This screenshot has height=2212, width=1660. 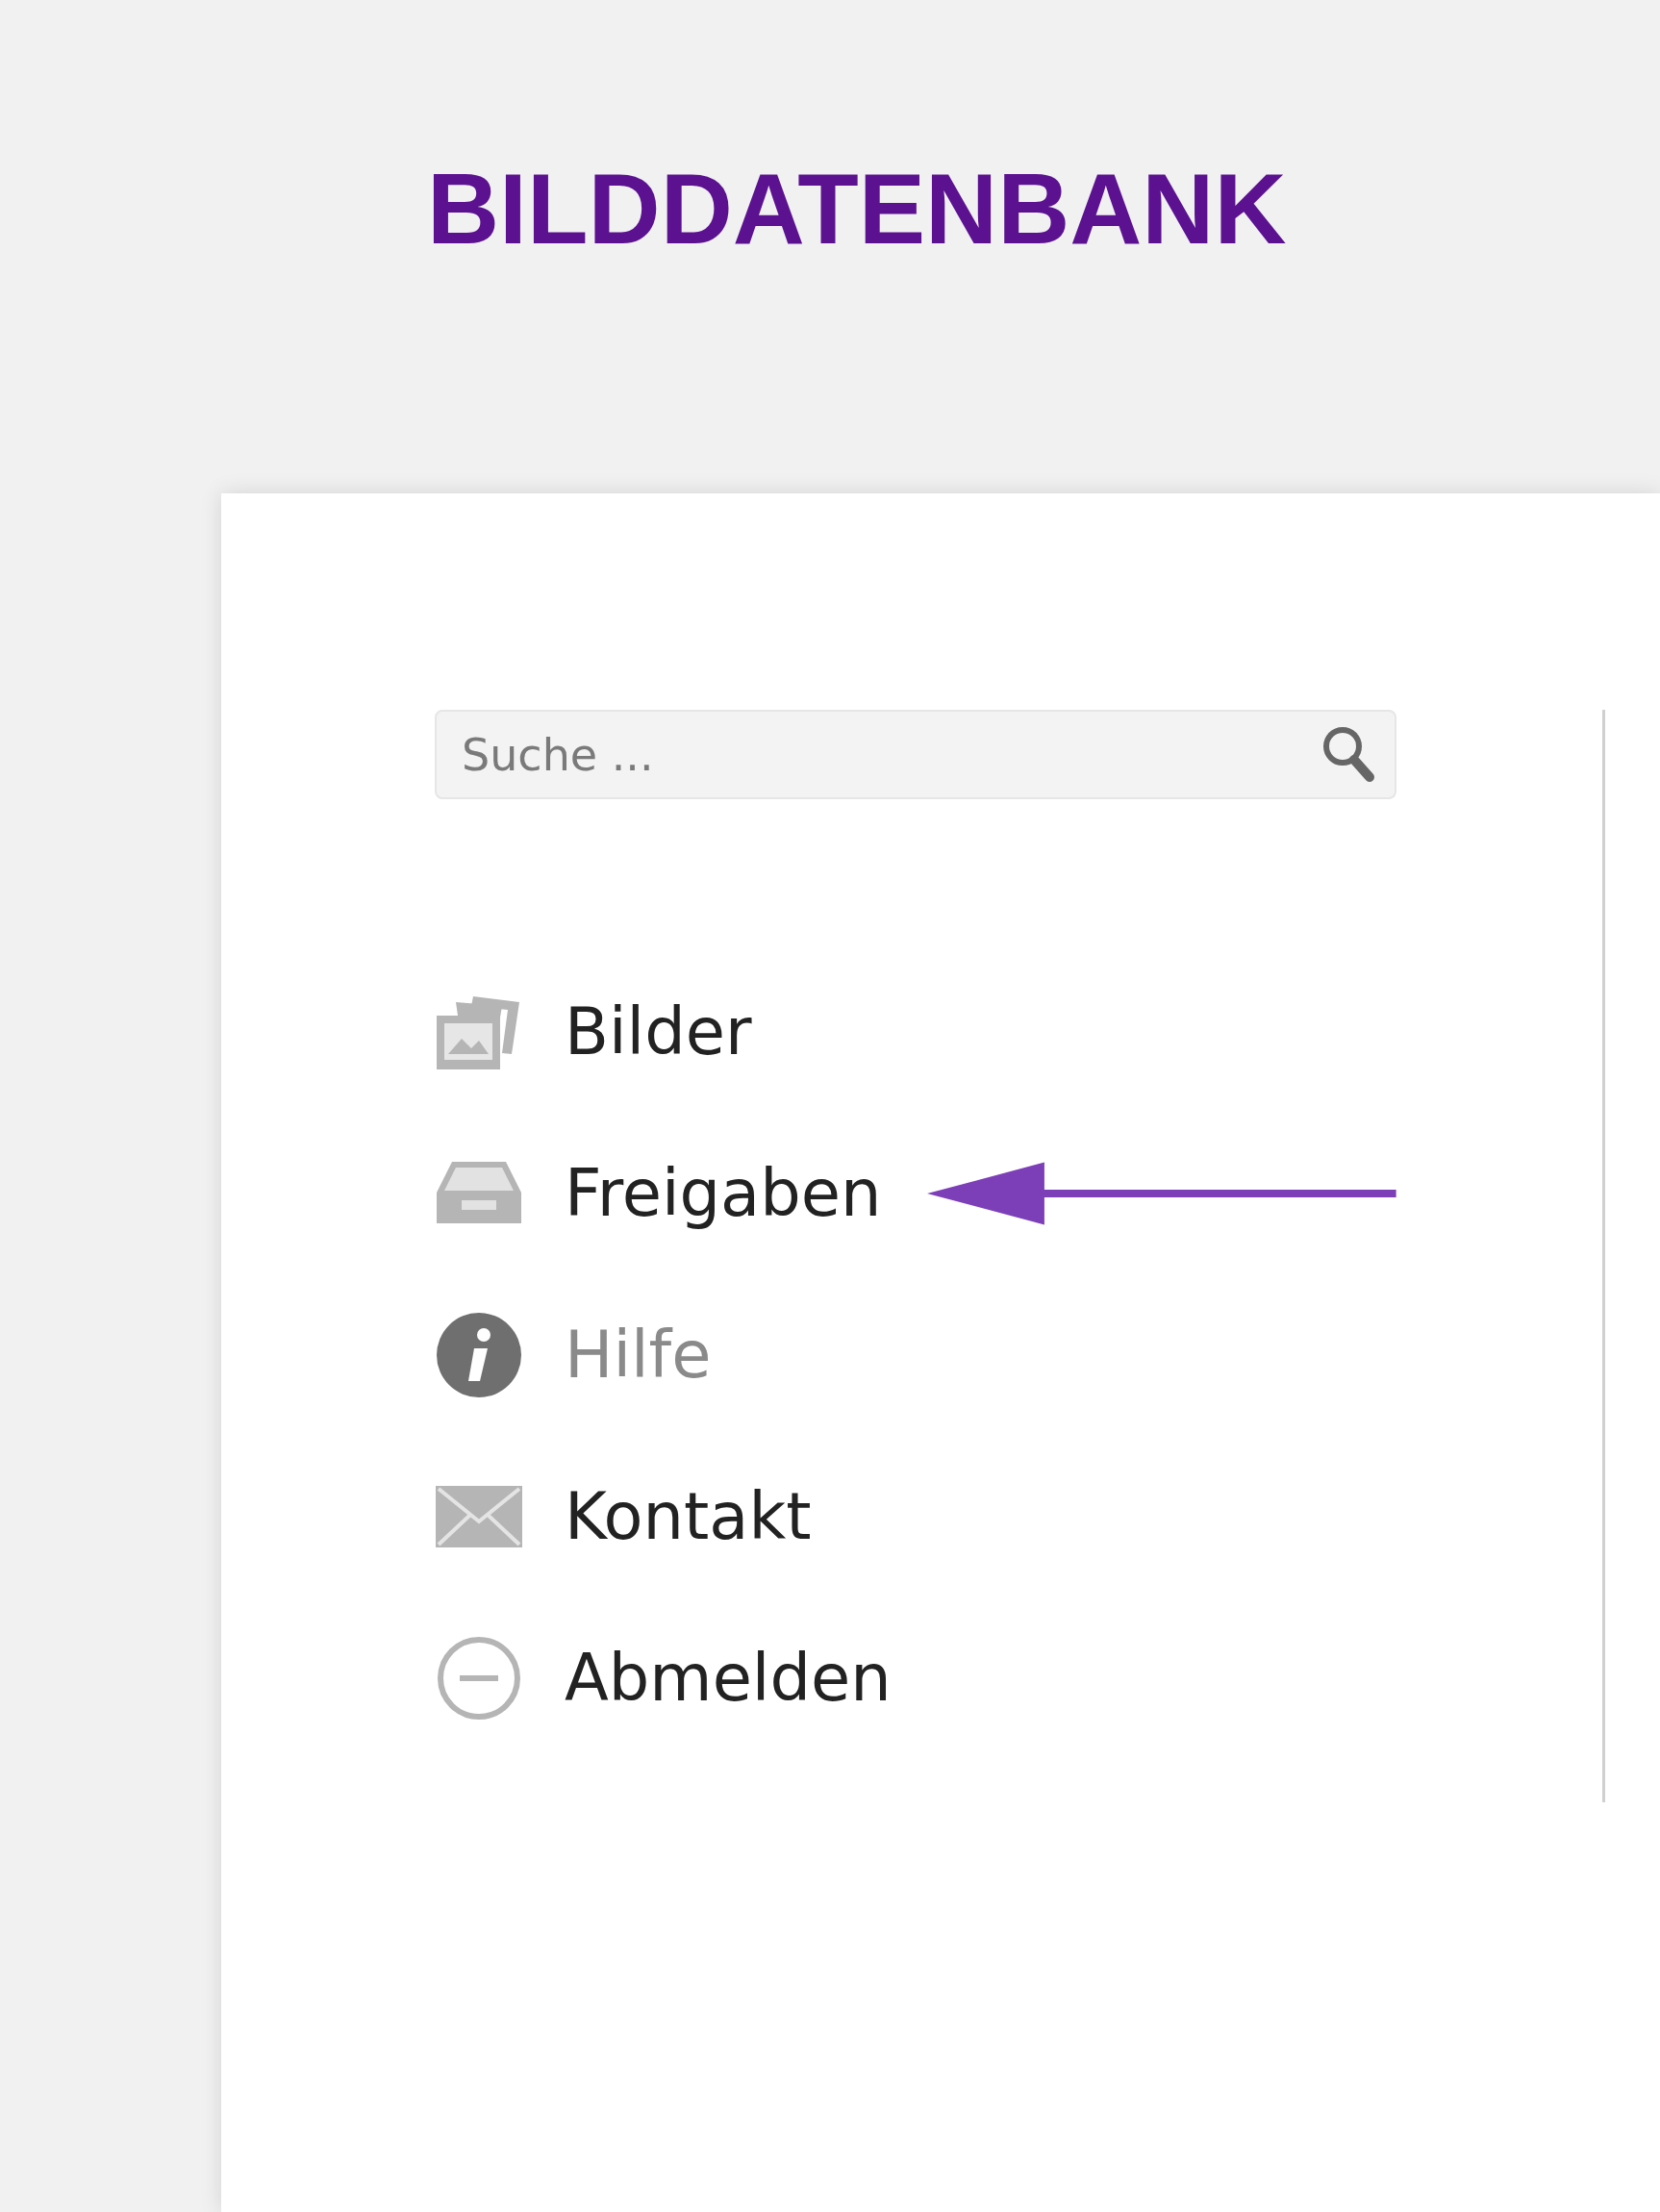 I want to click on info-icon, so click(x=479, y=1355).